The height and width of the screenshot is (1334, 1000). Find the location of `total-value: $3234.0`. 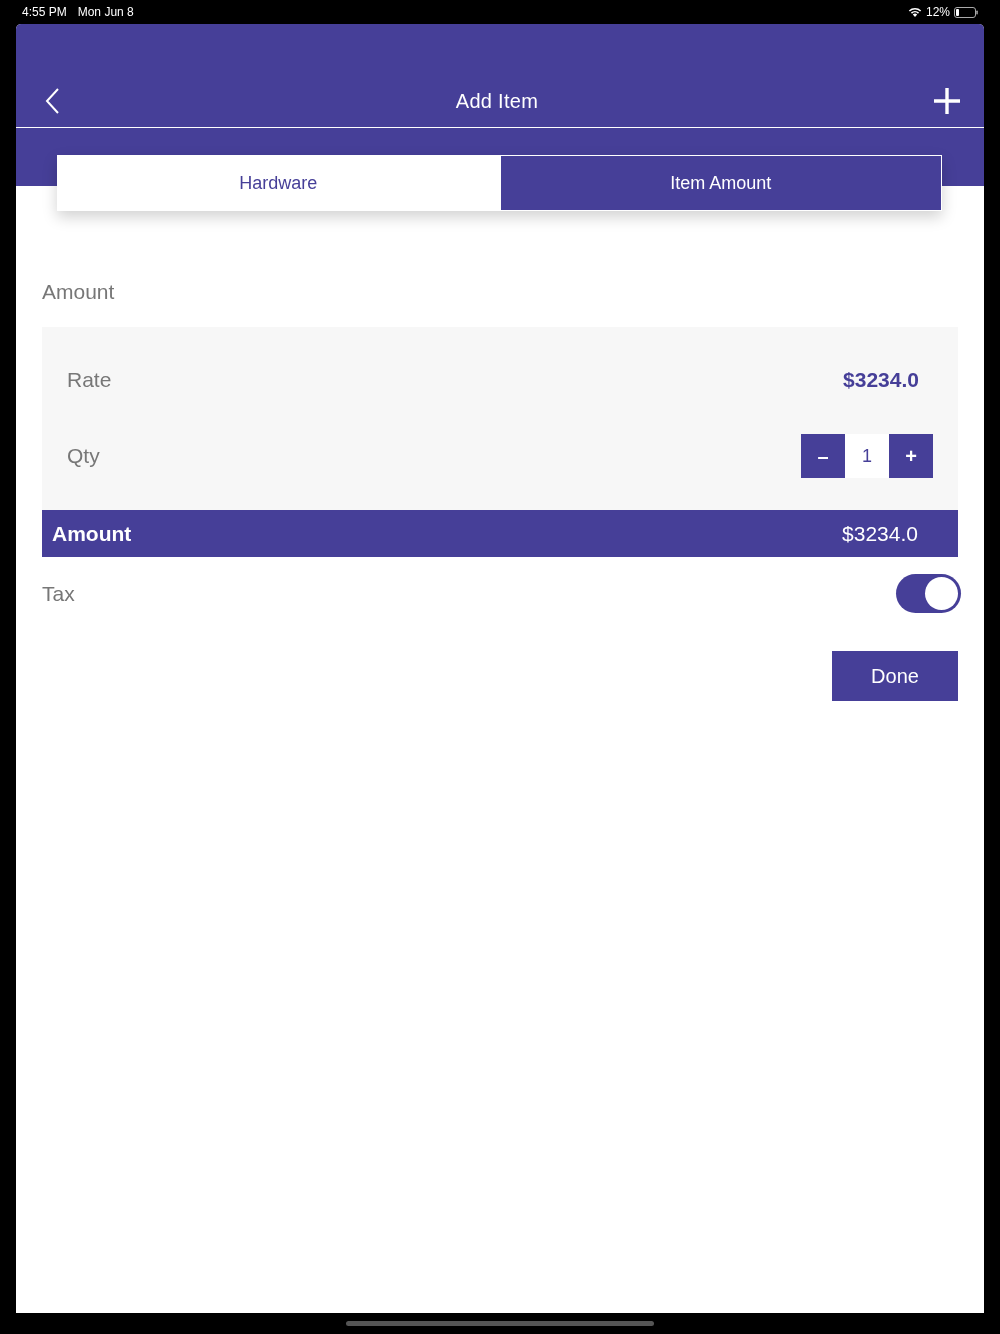

total-value: $3234.0 is located at coordinates (880, 533).